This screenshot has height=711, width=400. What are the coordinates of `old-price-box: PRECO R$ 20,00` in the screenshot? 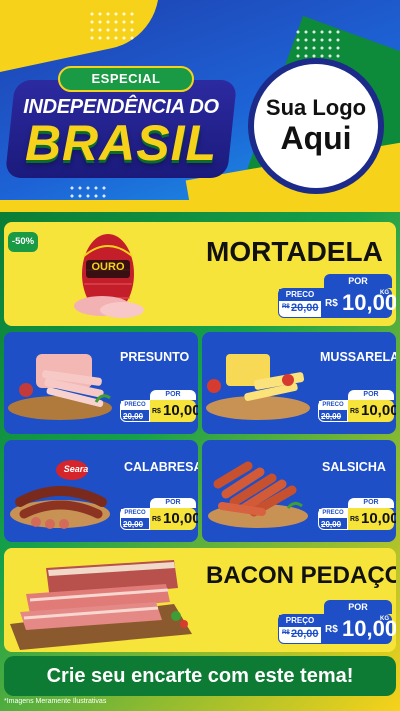 It's located at (300, 303).